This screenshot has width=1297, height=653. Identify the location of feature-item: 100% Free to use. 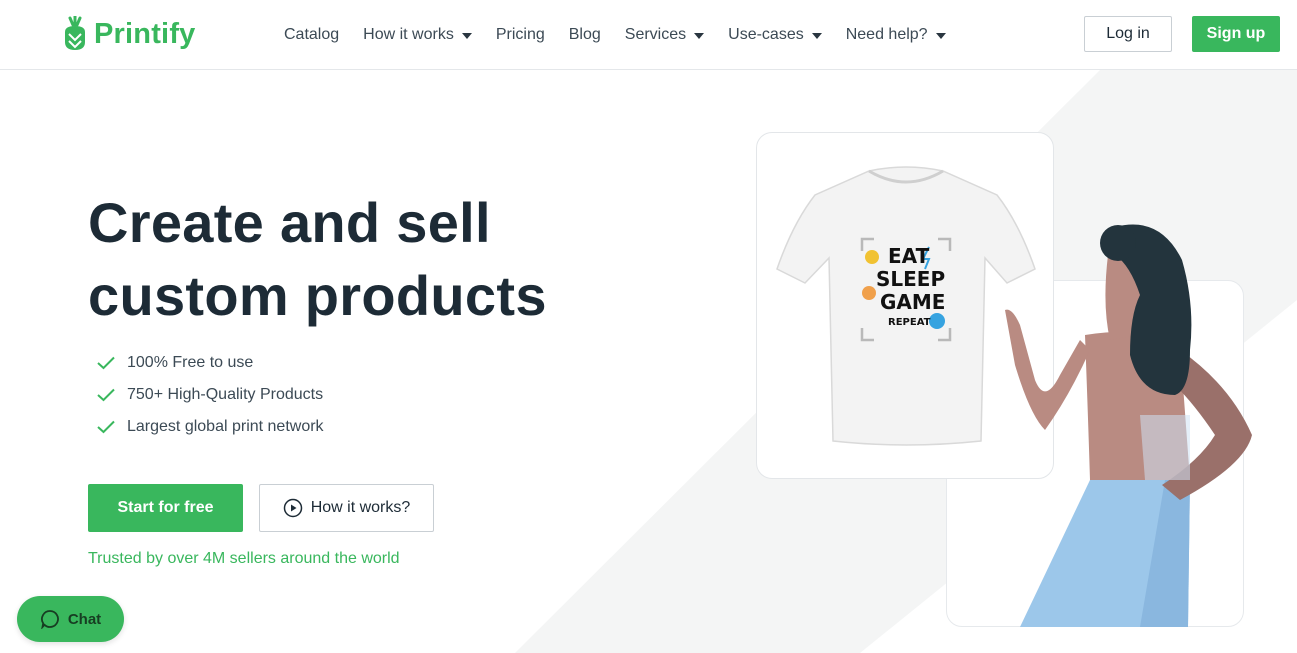
(210, 363).